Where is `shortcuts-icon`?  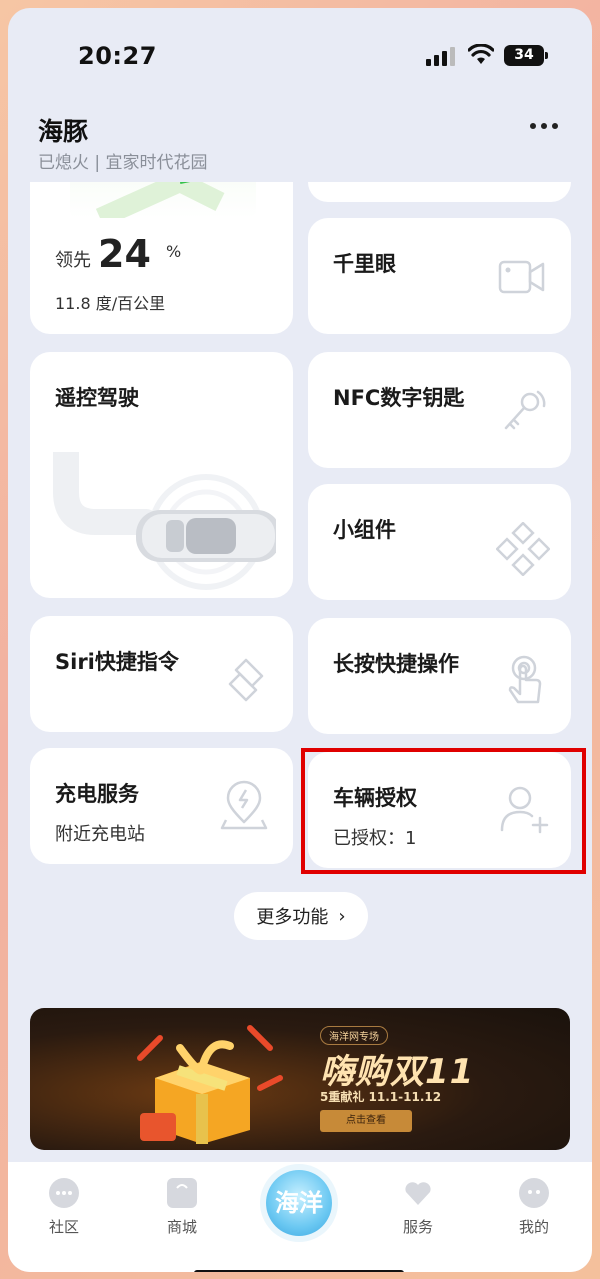 shortcuts-icon is located at coordinates (246, 680).